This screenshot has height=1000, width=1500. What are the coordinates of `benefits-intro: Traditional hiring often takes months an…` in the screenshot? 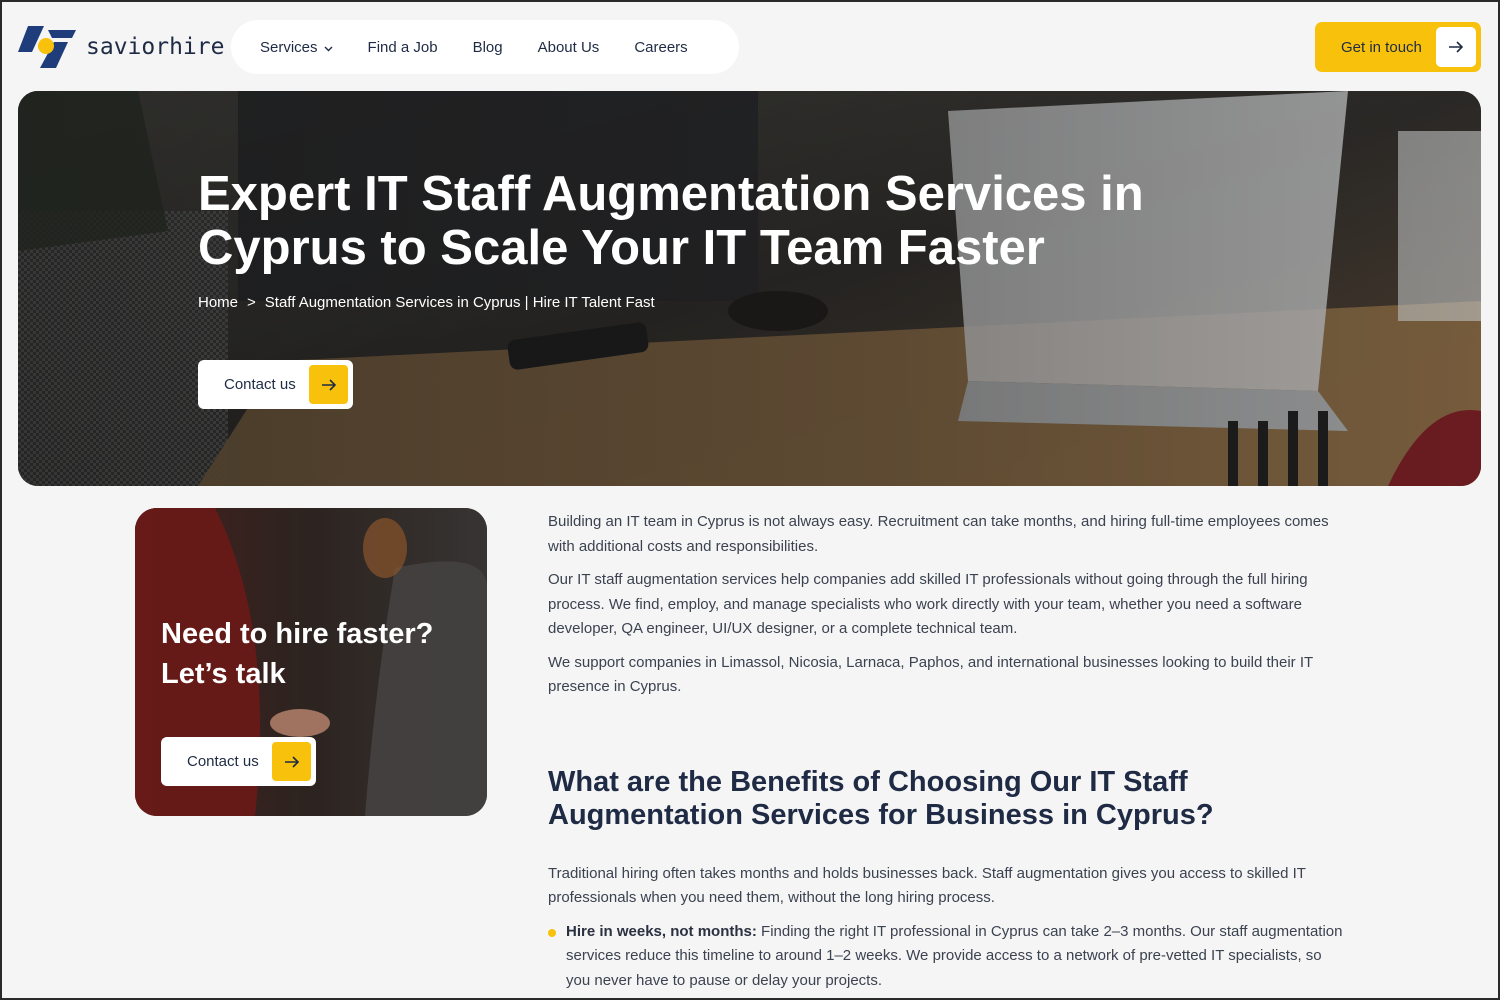 It's located at (927, 885).